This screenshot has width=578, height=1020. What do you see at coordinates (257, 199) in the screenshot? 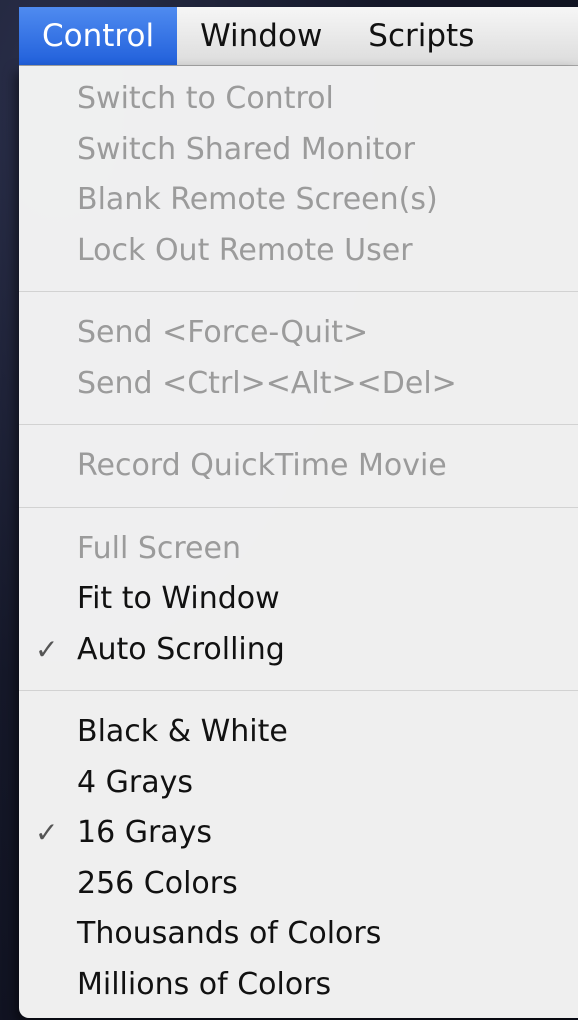
I see `menu-item-label: Blank Remote Screen(s)` at bounding box center [257, 199].